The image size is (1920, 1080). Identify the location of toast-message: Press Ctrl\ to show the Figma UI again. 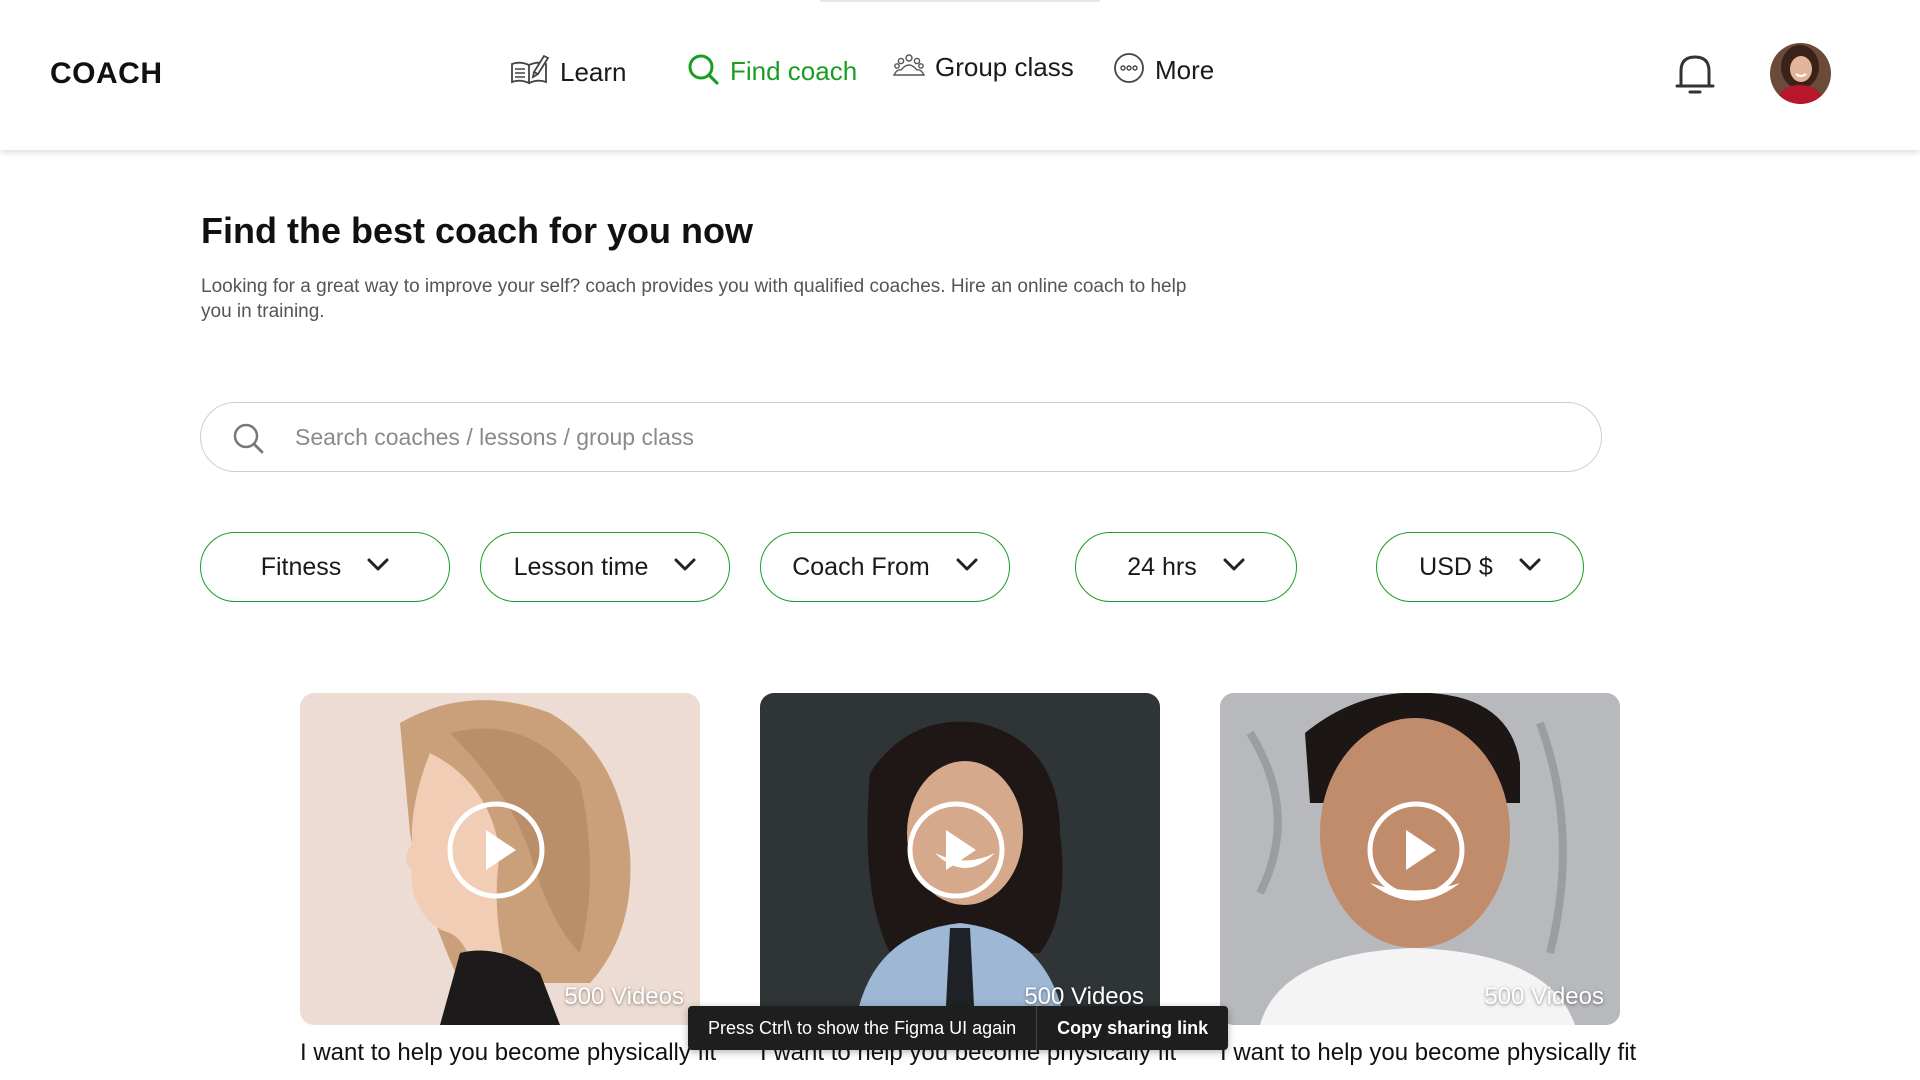
(862, 1027).